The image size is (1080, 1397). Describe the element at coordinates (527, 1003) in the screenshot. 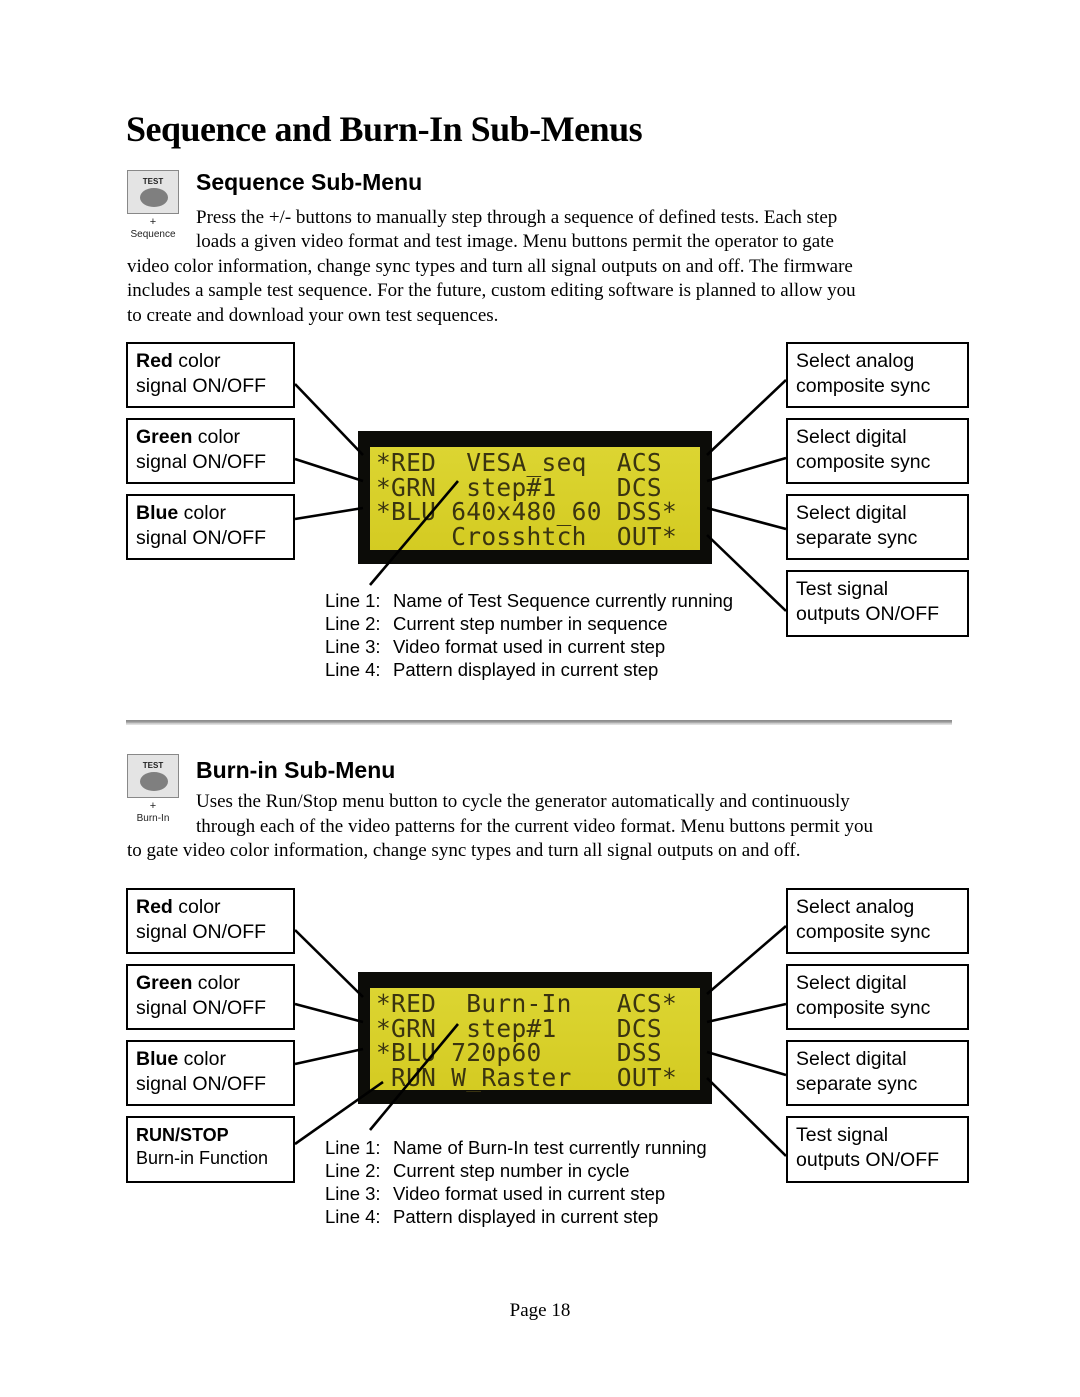

I see `lcd-line-1: *RED Burn-In ACS*` at that location.